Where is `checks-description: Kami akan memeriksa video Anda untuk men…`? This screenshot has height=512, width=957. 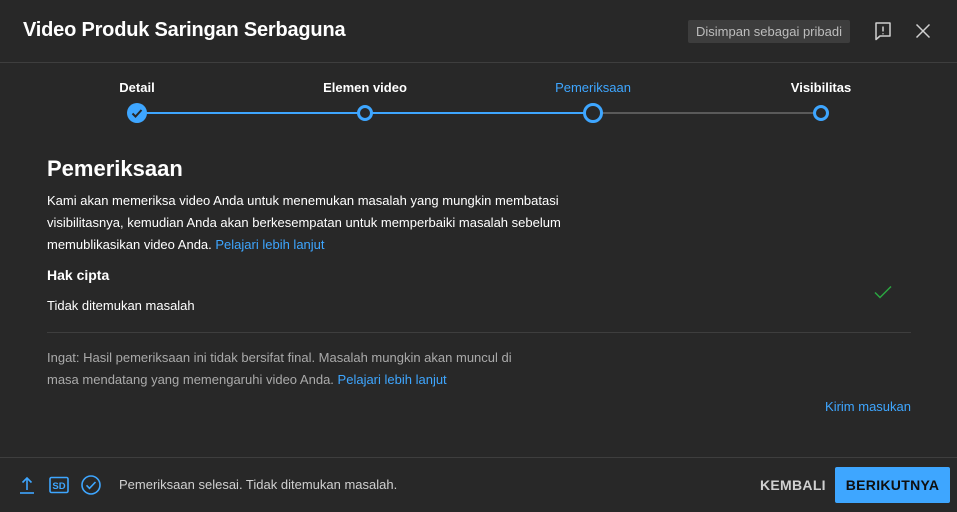 checks-description: Kami akan memeriksa video Anda untuk men… is located at coordinates (319, 223).